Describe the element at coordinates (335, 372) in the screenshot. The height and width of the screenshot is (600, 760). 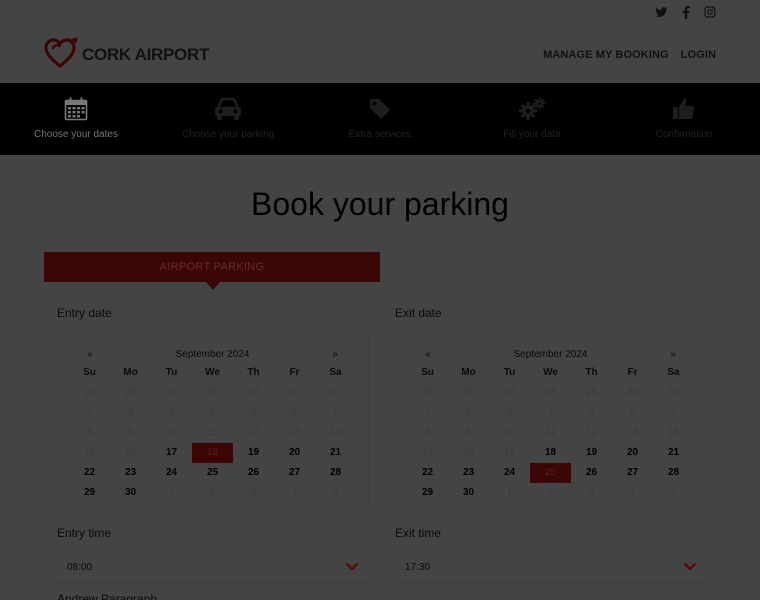
I see `weekday-header: Sa` at that location.